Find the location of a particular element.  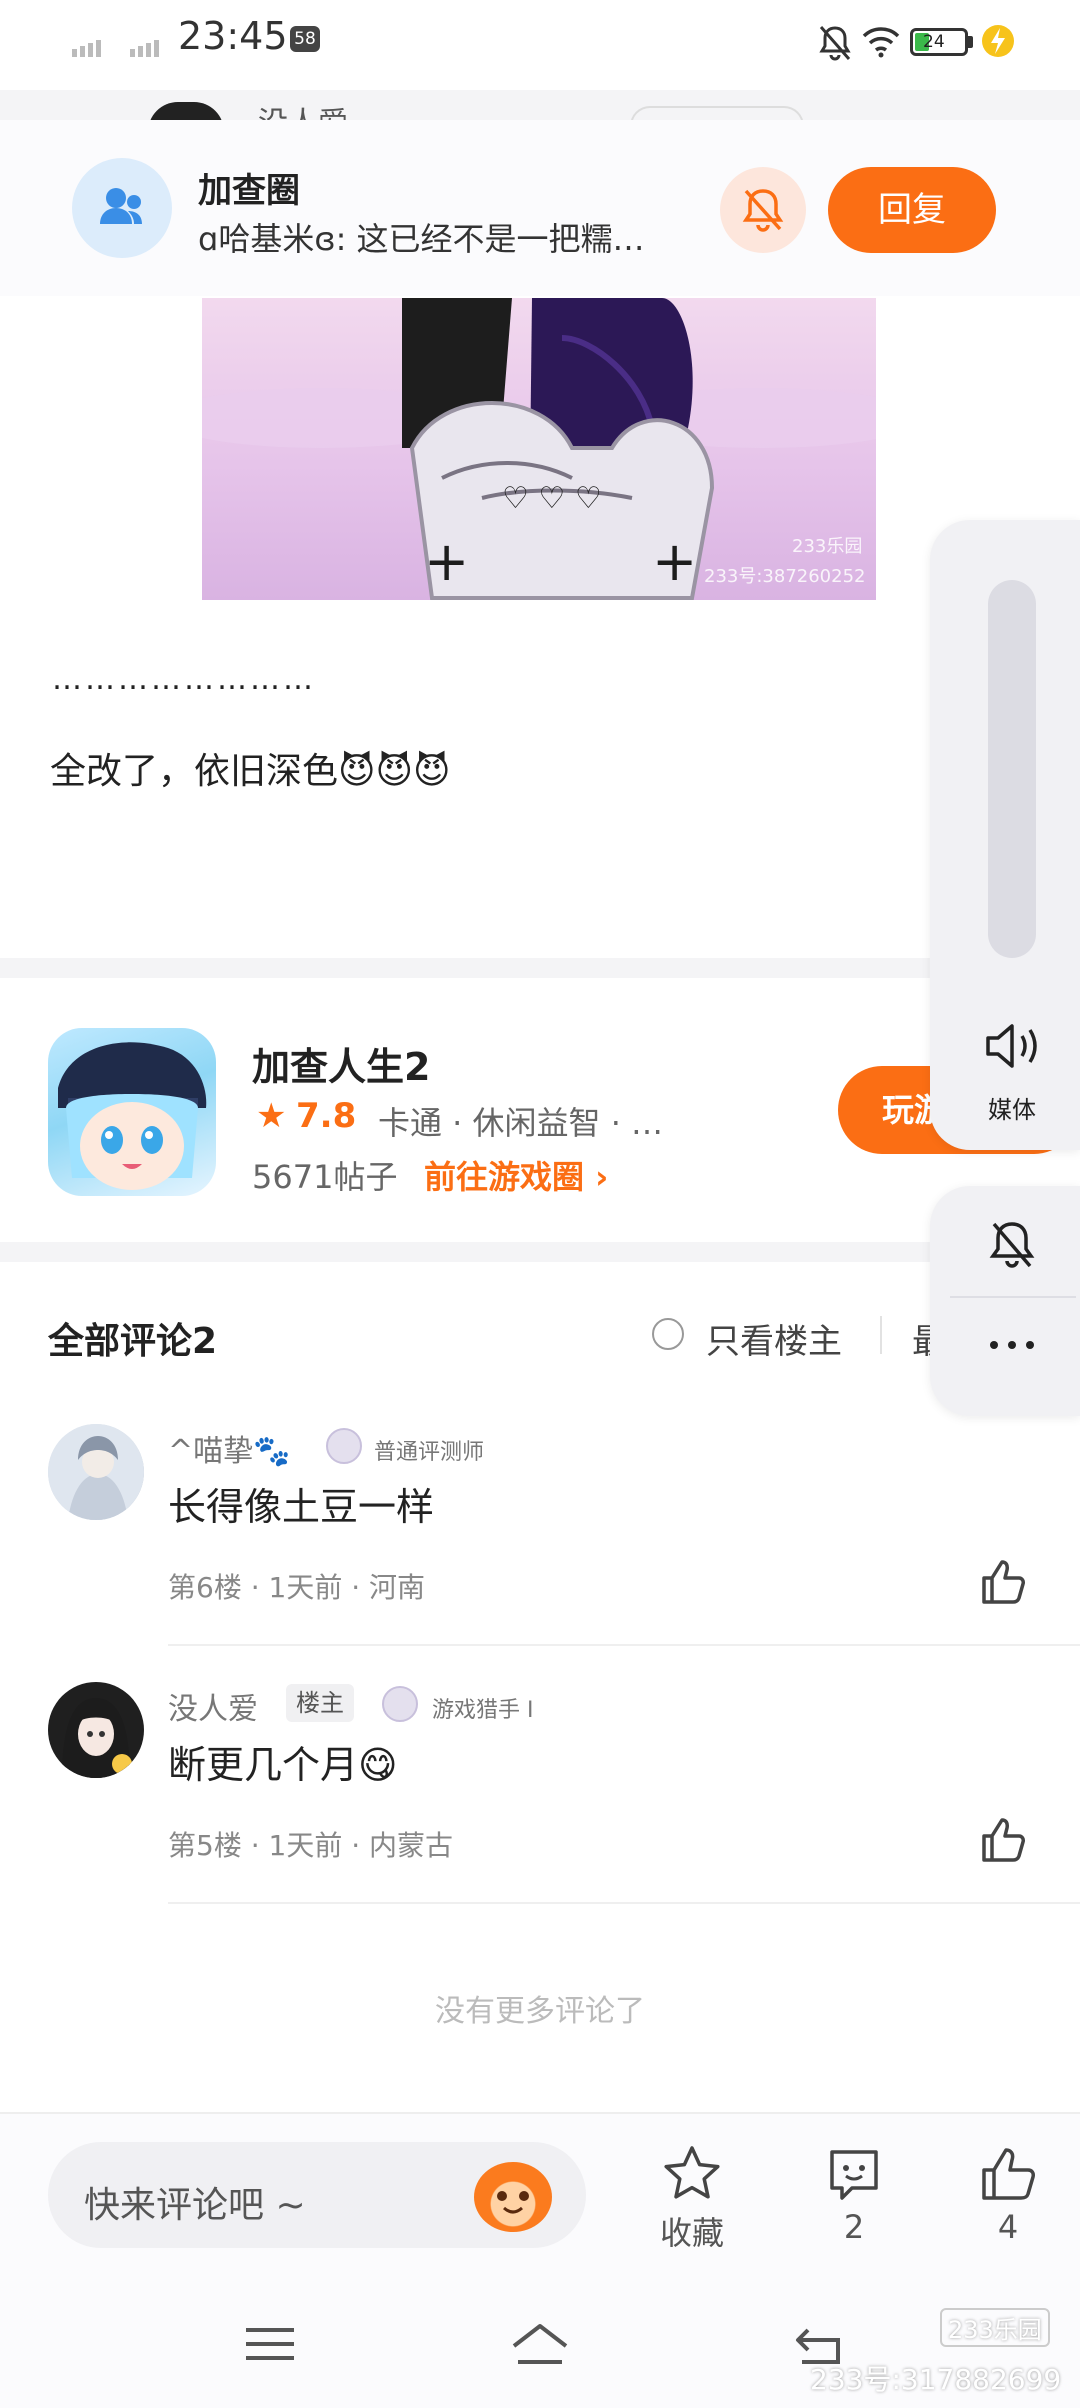

comment-text: 长得像土豆一样 is located at coordinates (301, 1507).